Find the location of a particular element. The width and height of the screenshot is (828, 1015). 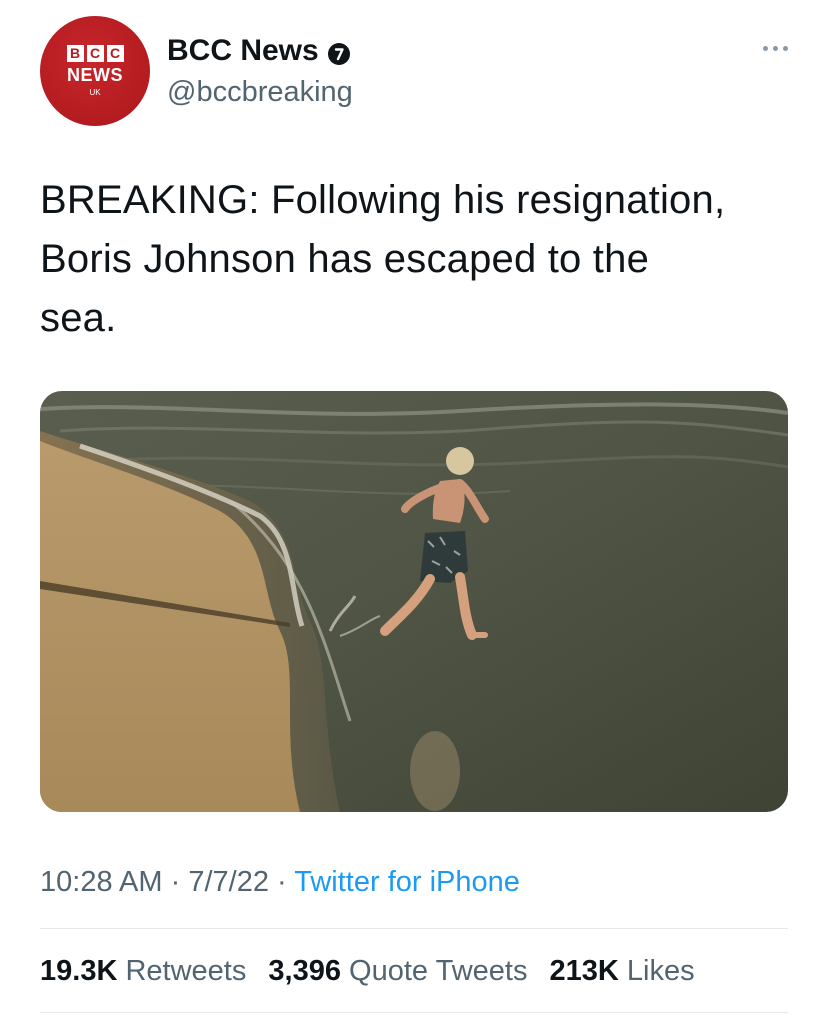

avatar-uk-text: UK is located at coordinates (95, 92).